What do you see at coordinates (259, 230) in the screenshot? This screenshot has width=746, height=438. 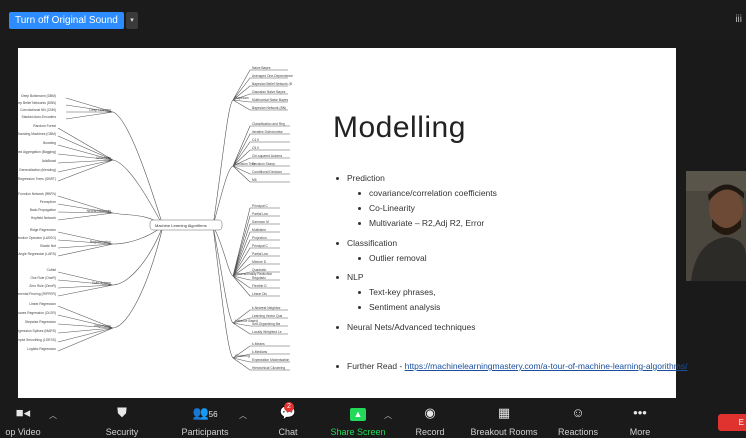 I see `mind-map-leaf-label: Multidime` at bounding box center [259, 230].